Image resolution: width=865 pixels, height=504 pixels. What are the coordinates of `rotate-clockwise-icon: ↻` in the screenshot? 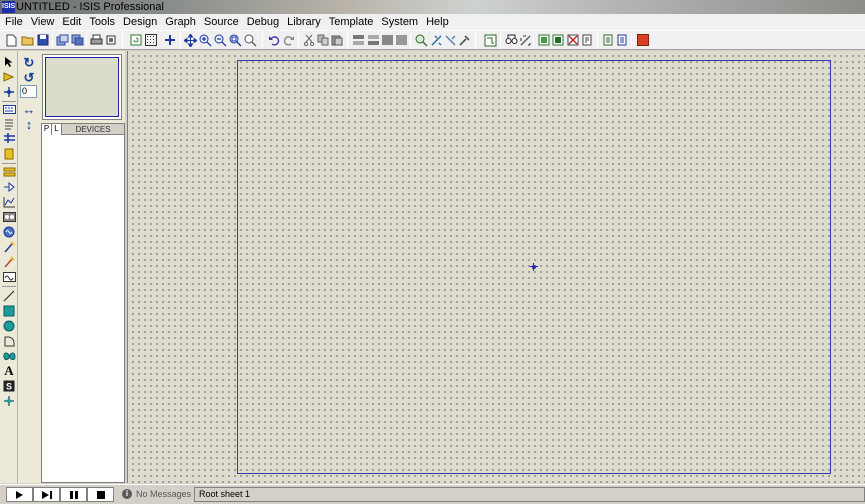 It's located at (29, 63).